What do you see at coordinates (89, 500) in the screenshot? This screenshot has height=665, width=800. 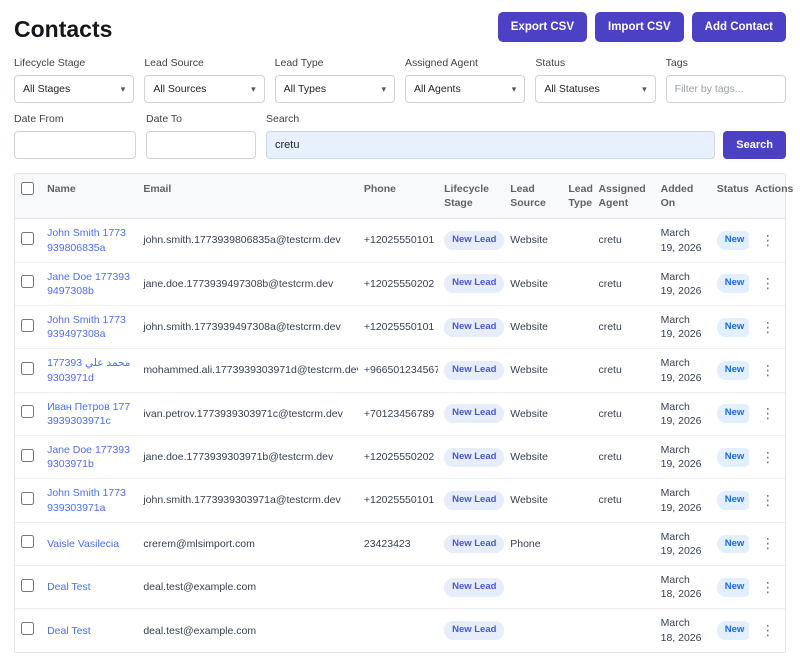 I see `contact-name-link: John Smith 1773939303971a` at bounding box center [89, 500].